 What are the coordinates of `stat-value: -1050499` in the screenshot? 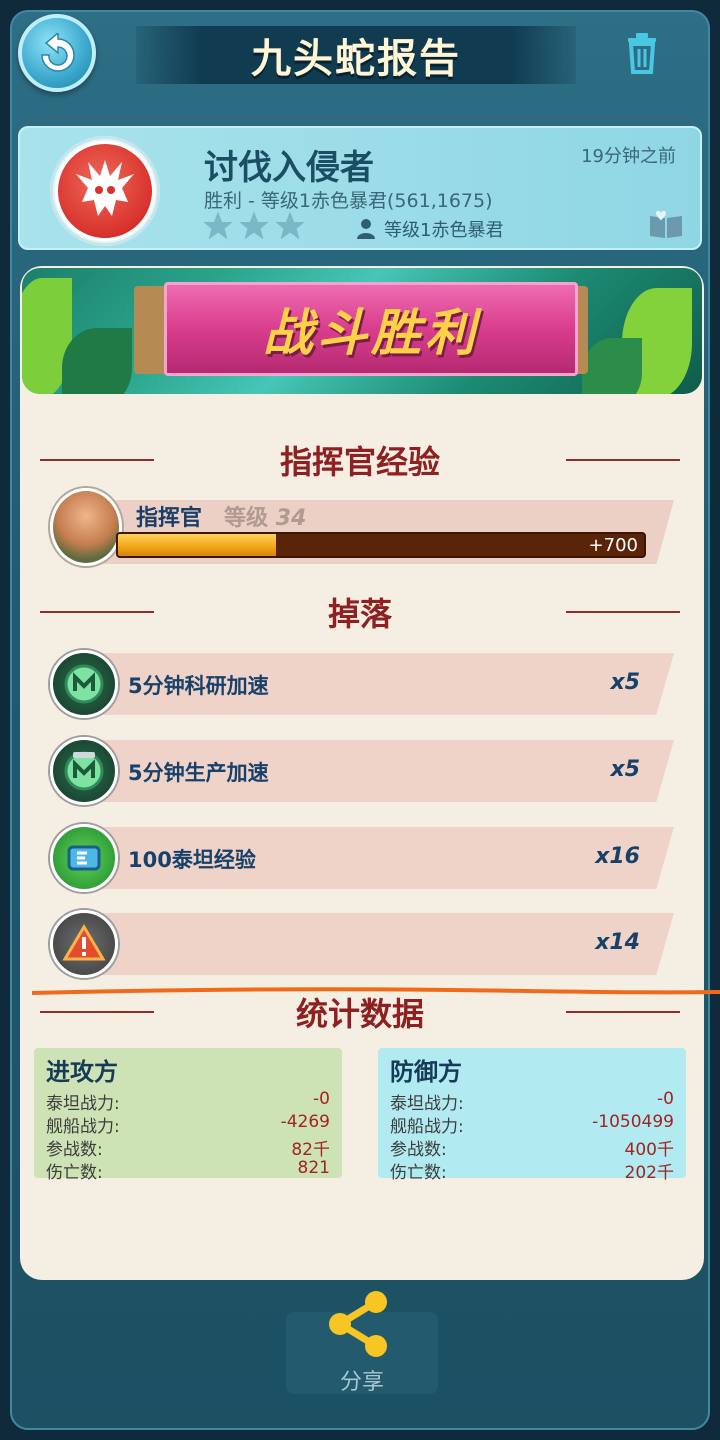 It's located at (633, 1122).